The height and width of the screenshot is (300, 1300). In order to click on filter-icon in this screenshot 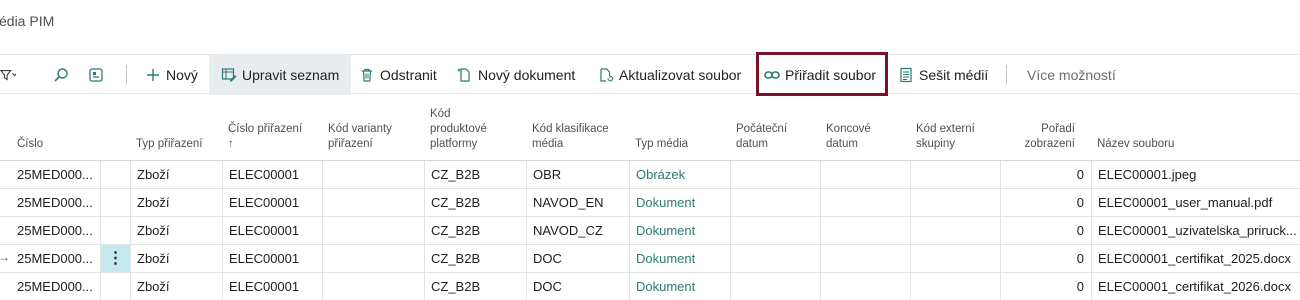, I will do `click(8, 75)`.